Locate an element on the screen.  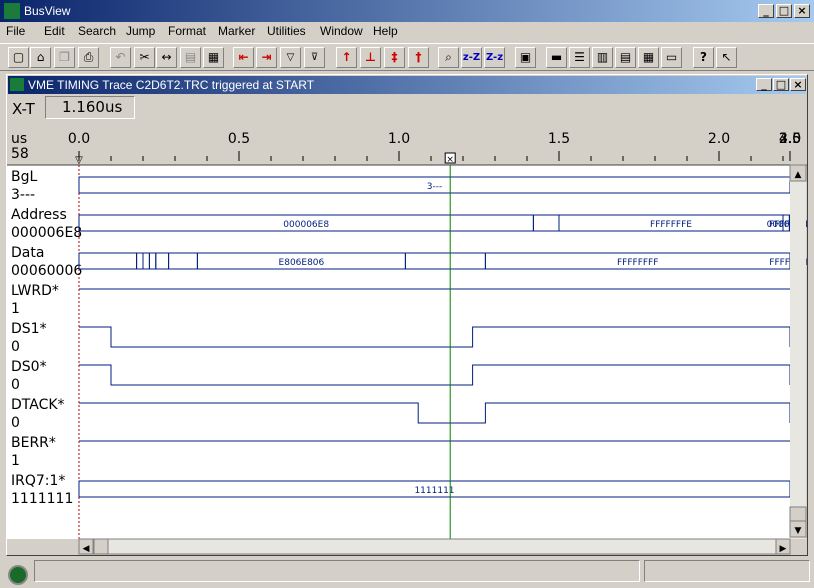
zoom-z-icon: z-Z is located at coordinates (471, 57).